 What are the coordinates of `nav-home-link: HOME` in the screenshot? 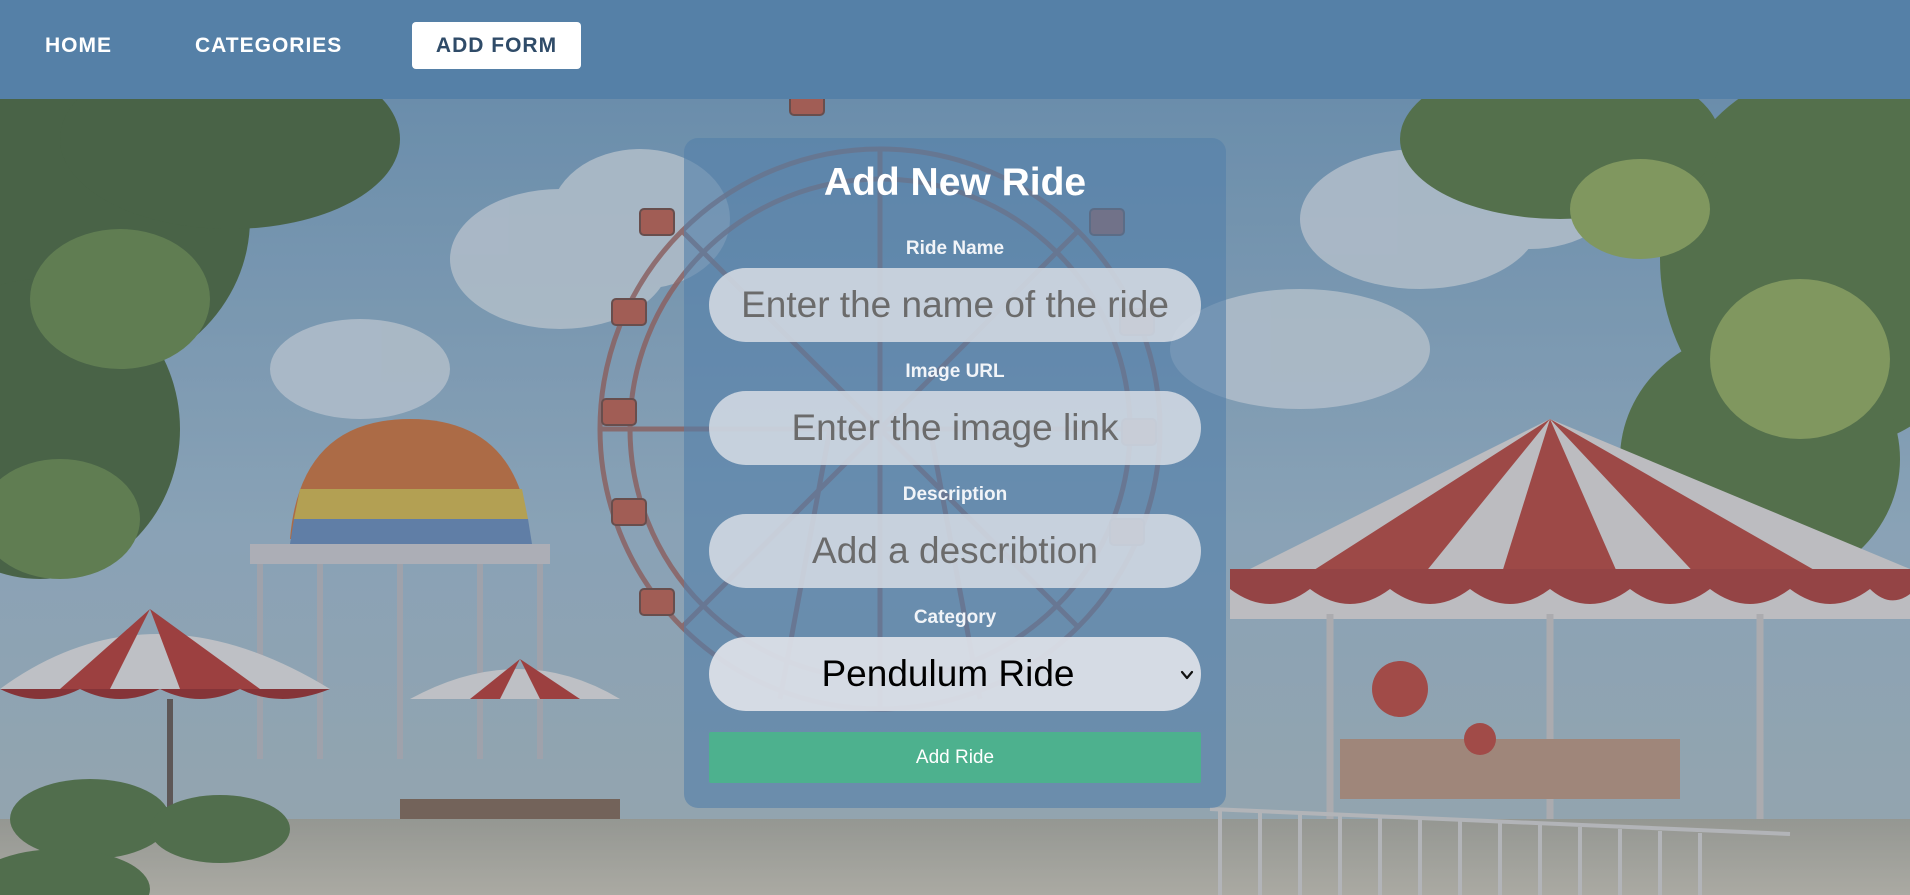 It's located at (78, 45).